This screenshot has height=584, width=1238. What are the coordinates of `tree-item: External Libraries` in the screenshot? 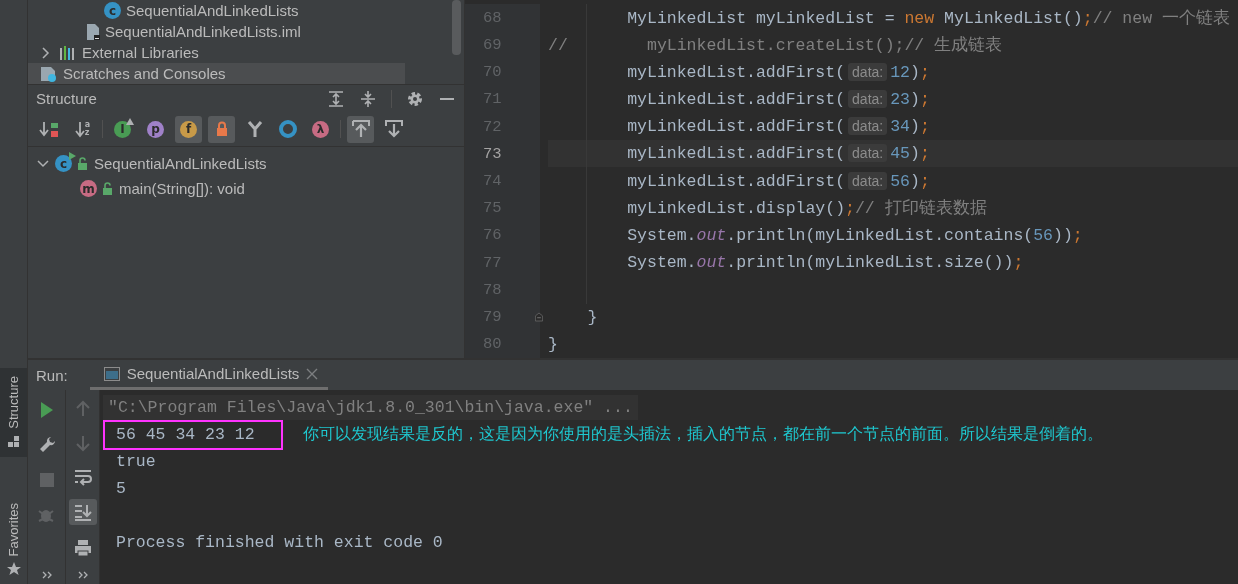 It's located at (216, 52).